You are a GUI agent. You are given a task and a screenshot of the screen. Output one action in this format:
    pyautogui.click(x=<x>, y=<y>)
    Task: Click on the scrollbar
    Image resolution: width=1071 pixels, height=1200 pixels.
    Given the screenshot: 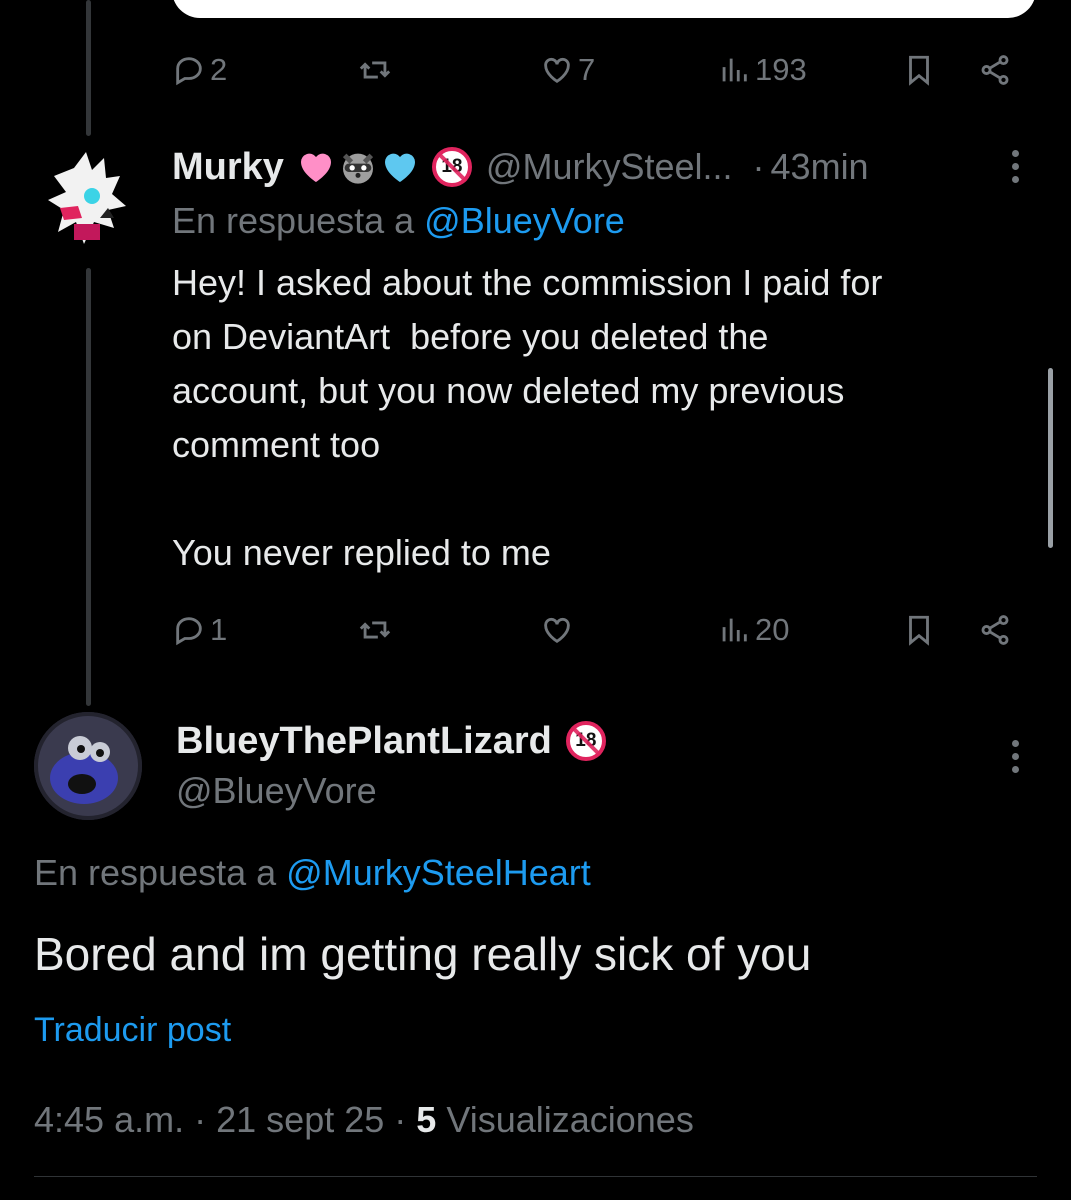 What is the action you would take?
    pyautogui.click(x=1050, y=458)
    